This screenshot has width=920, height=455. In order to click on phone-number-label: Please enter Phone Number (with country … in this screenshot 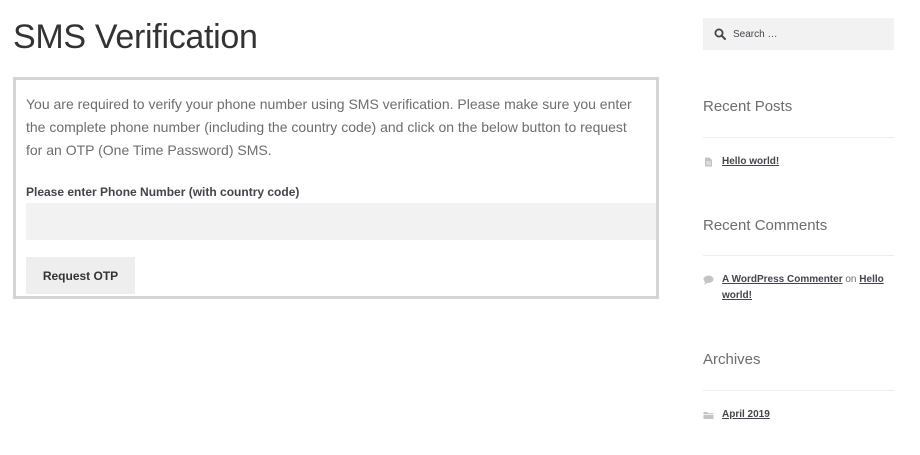, I will do `click(163, 192)`.